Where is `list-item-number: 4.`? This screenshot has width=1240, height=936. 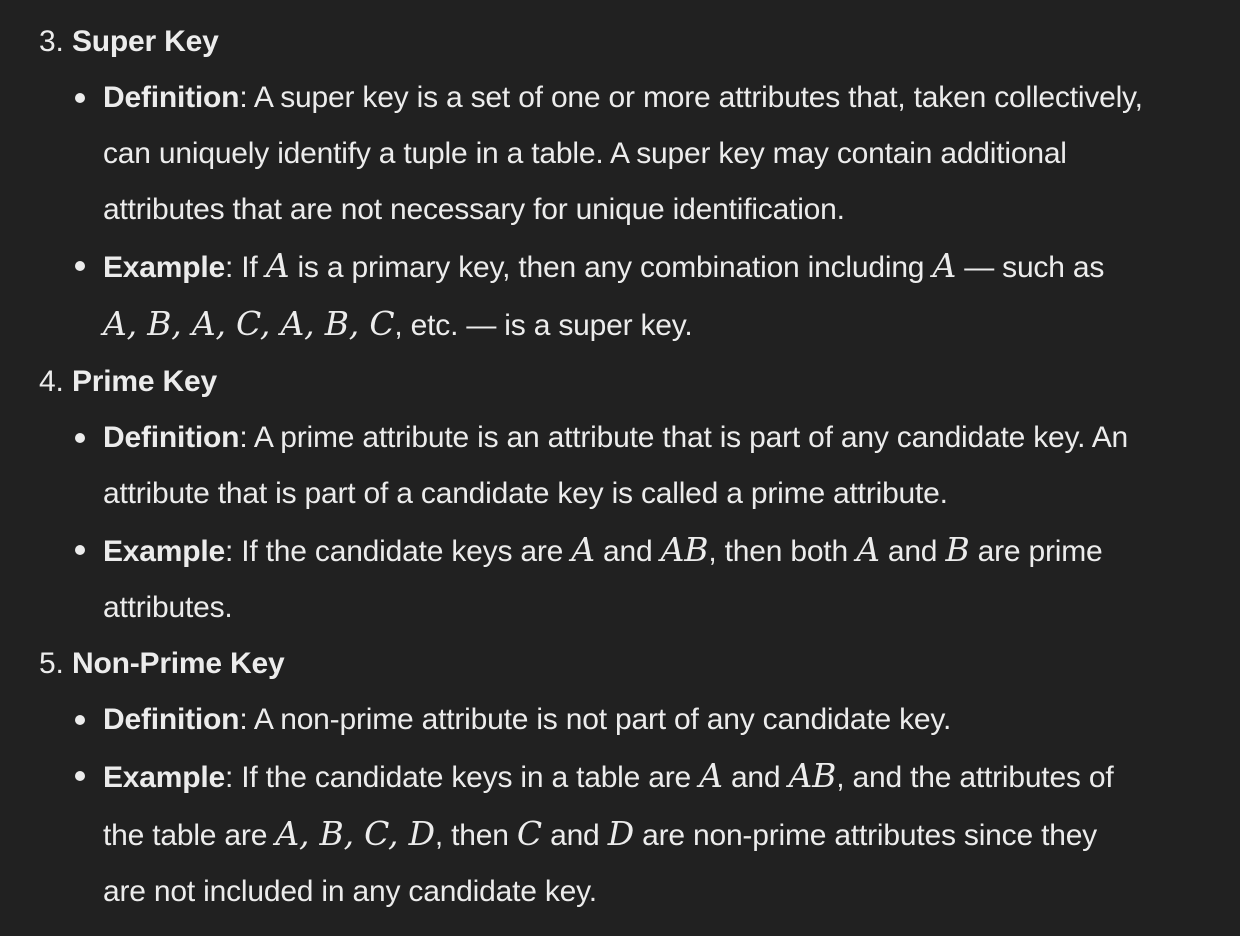
list-item-number: 4. is located at coordinates (51, 381).